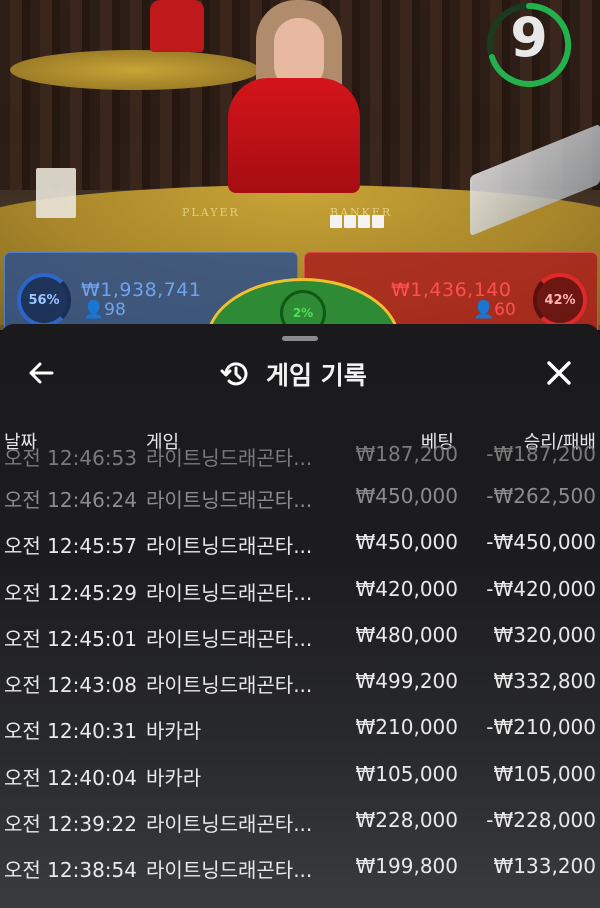  I want to click on banker-bettor-count-value: 60, so click(505, 310).